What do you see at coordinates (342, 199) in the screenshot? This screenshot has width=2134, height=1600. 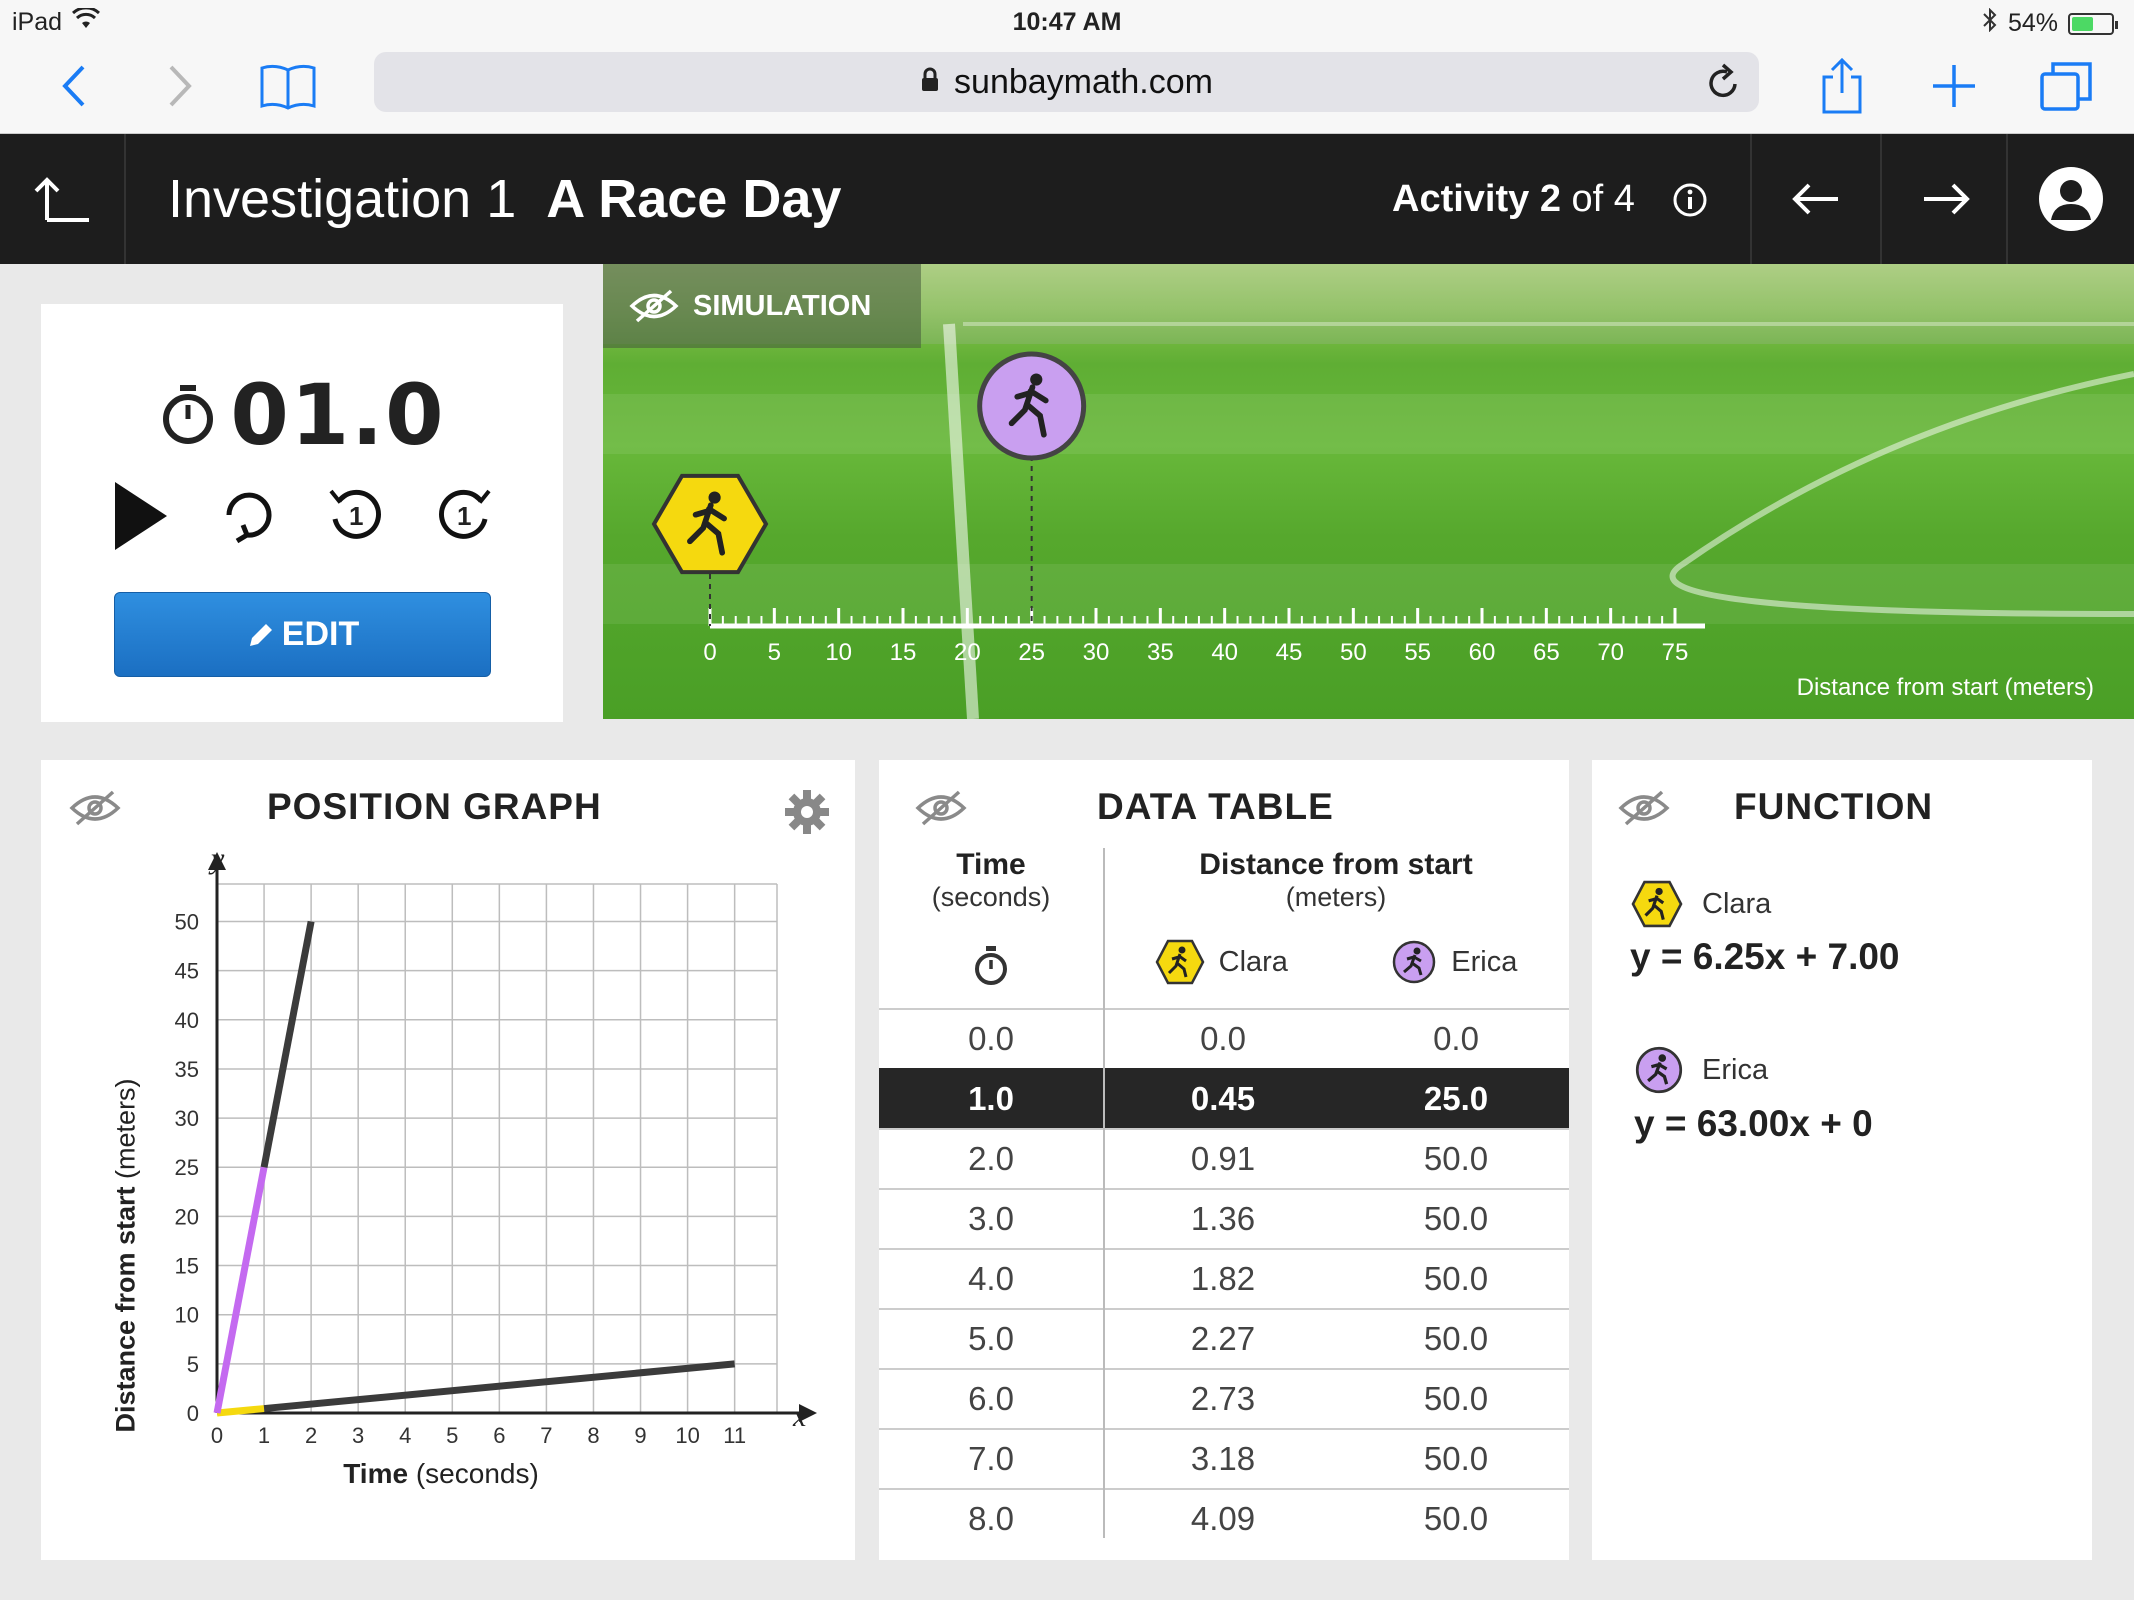 I see `investigation-label: Investigation 1` at bounding box center [342, 199].